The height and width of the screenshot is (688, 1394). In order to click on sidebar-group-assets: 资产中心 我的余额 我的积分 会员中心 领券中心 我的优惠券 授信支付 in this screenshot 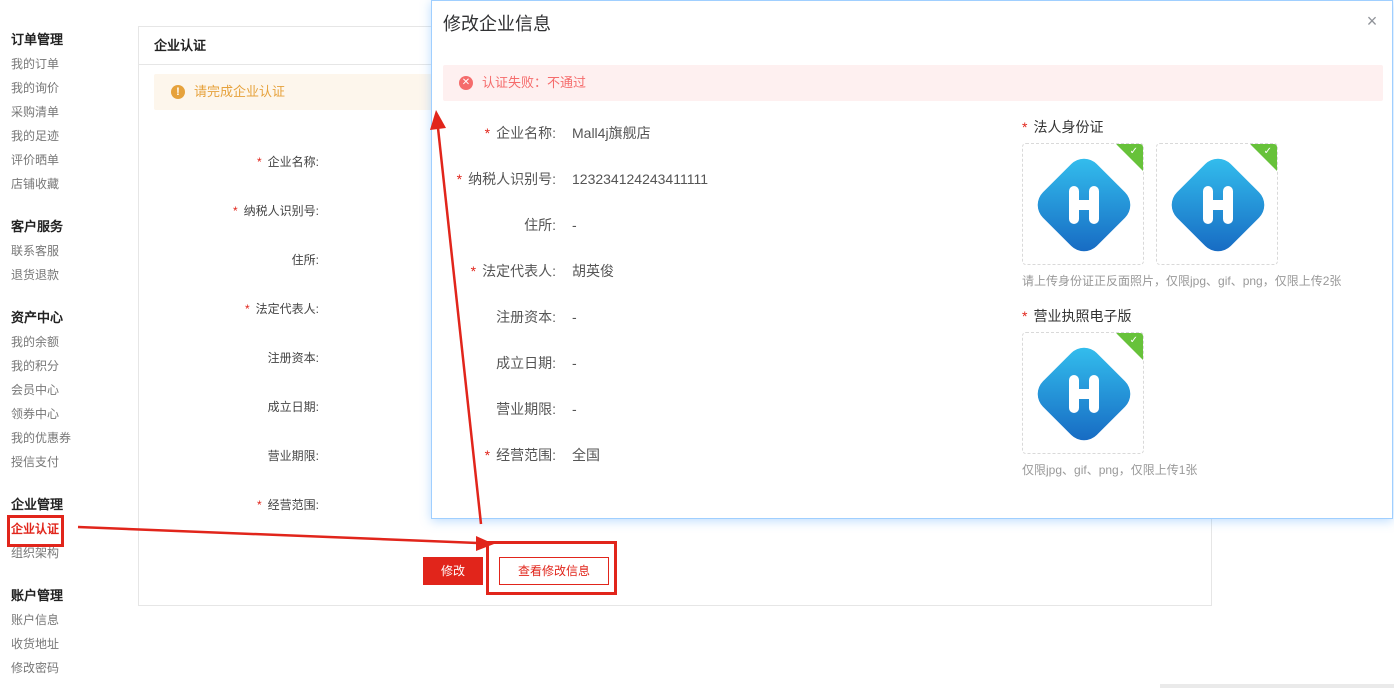, I will do `click(41, 390)`.